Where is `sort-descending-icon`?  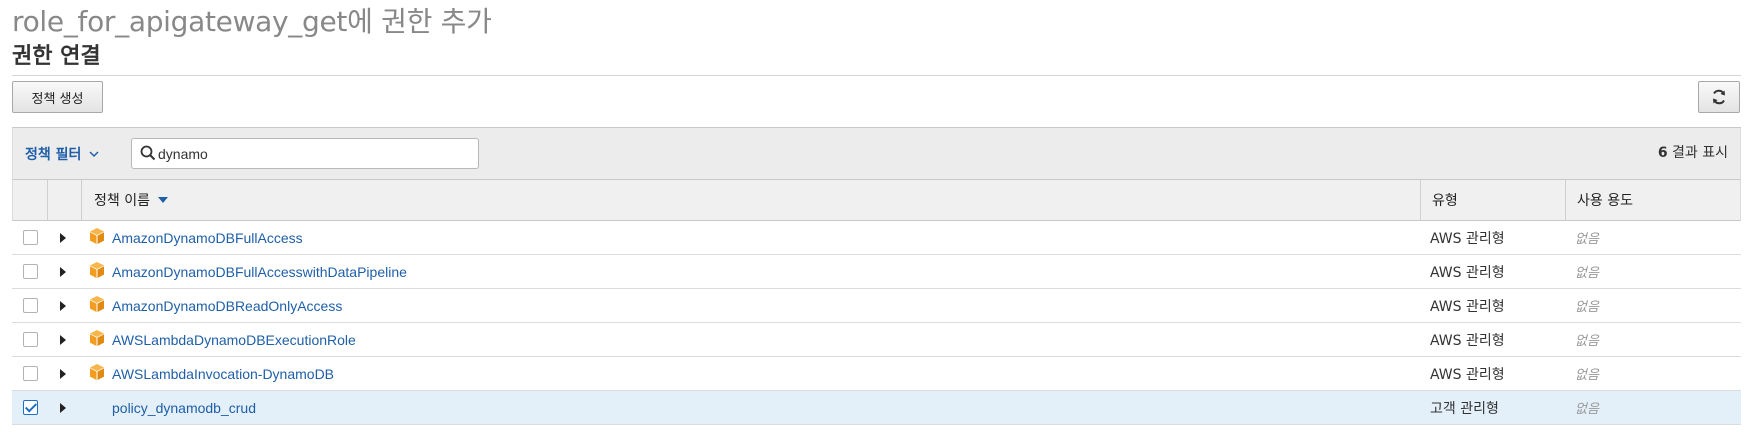 sort-descending-icon is located at coordinates (162, 200).